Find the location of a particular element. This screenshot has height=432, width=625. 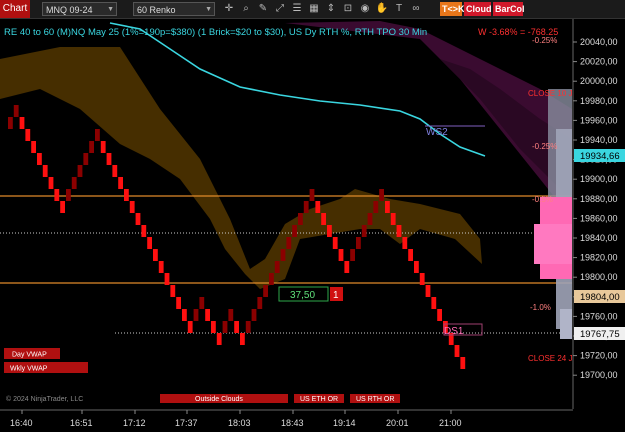

pct-label-05: -0.5% is located at coordinates (542, 199).